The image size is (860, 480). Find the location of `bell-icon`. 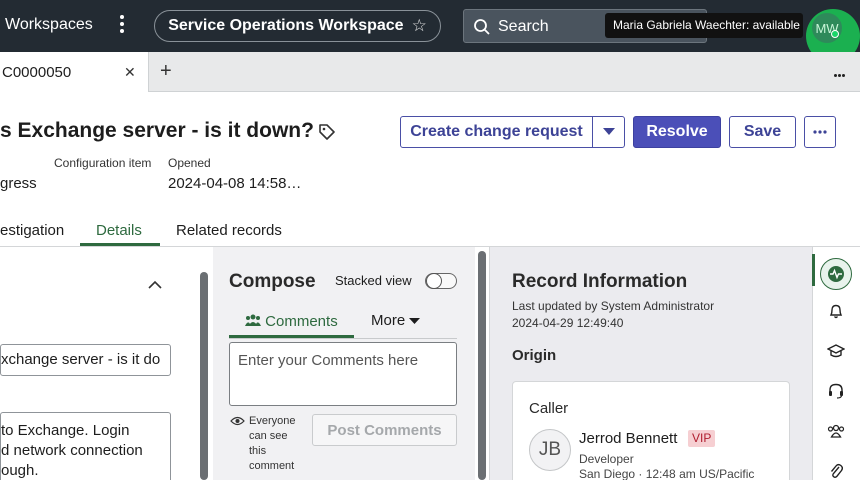

bell-icon is located at coordinates (836, 311).